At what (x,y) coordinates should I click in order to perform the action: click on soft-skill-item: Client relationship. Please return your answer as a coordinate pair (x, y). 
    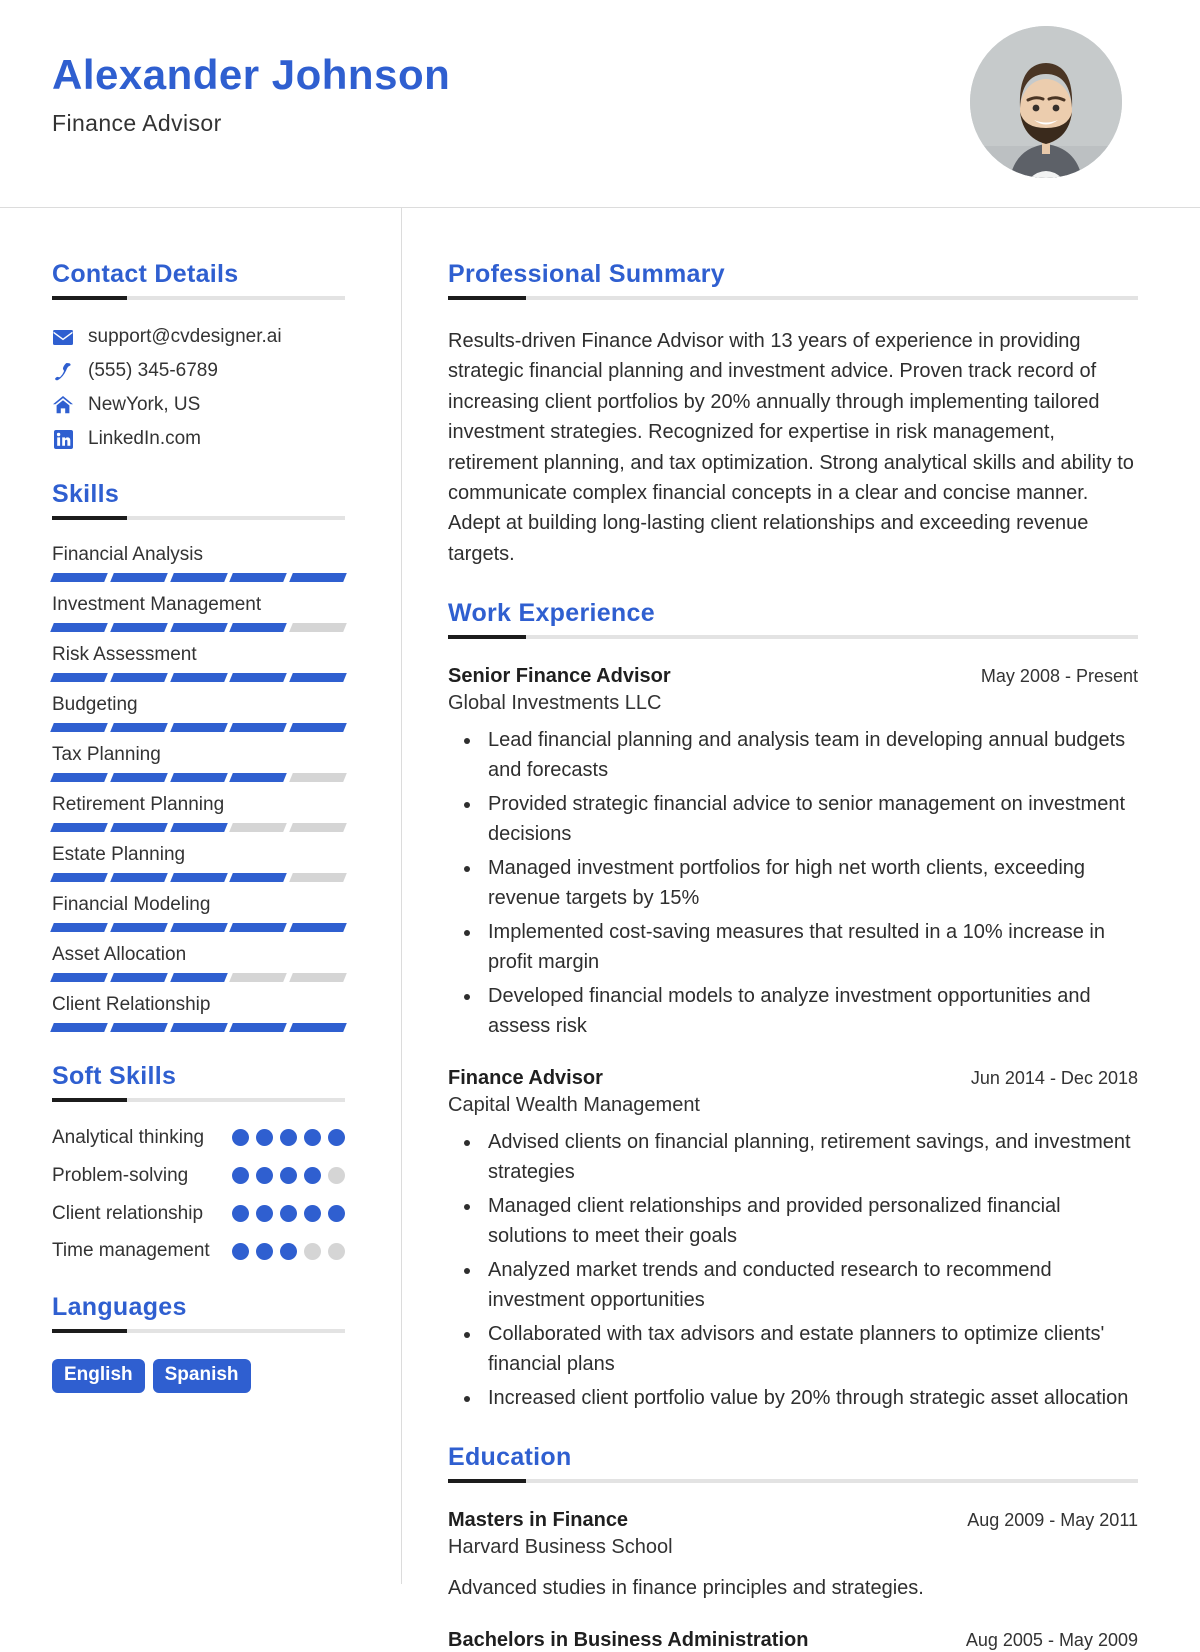
    Looking at the image, I should click on (198, 1214).